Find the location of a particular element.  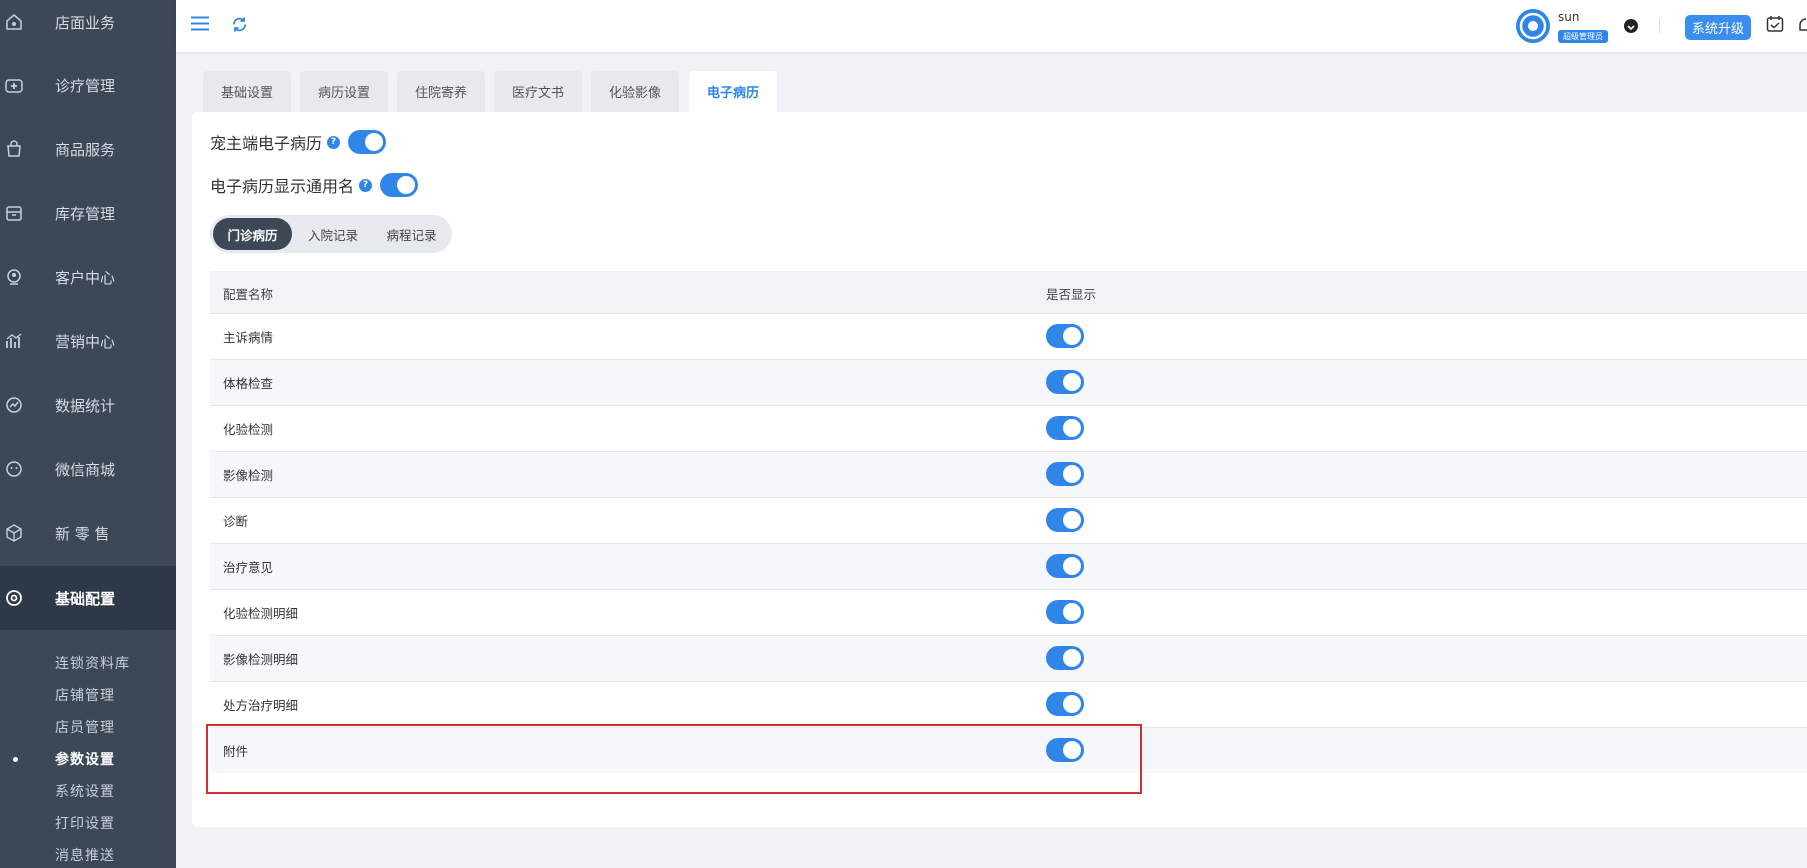

cube-icon is located at coordinates (14, 533).